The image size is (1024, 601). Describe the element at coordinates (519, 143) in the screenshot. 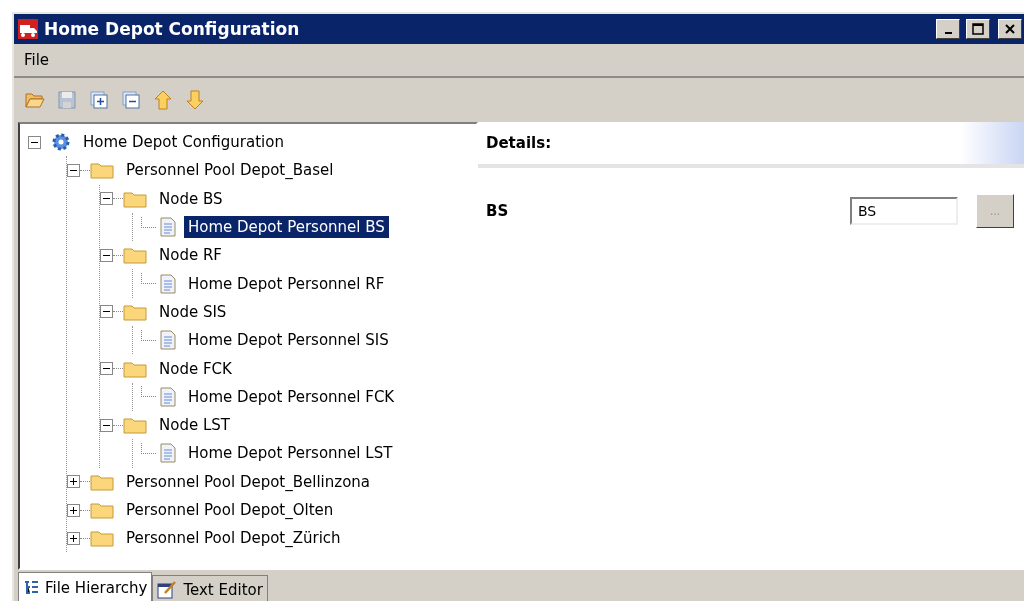

I see `details-title: Details:` at that location.